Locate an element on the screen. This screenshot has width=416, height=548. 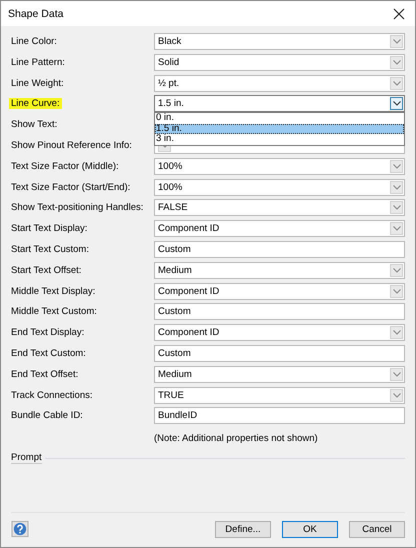
field-label: Track Connections: is located at coordinates (51, 395).